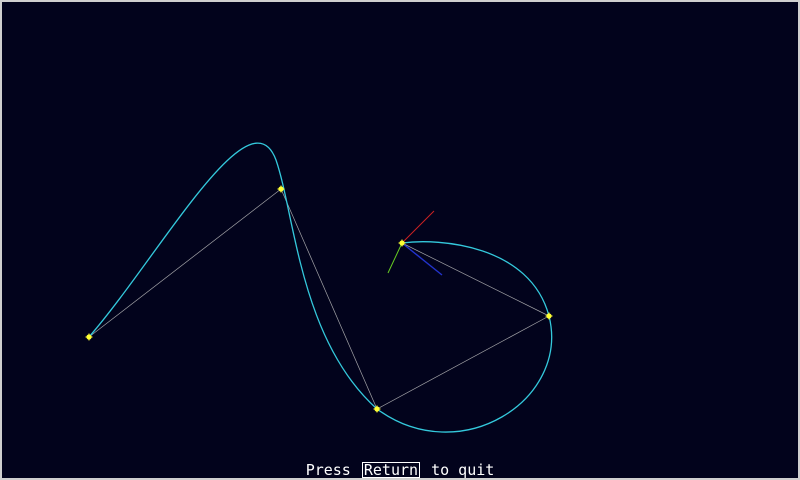 The image size is (800, 480). I want to click on status-line: Press Return to quit, so click(400, 470).